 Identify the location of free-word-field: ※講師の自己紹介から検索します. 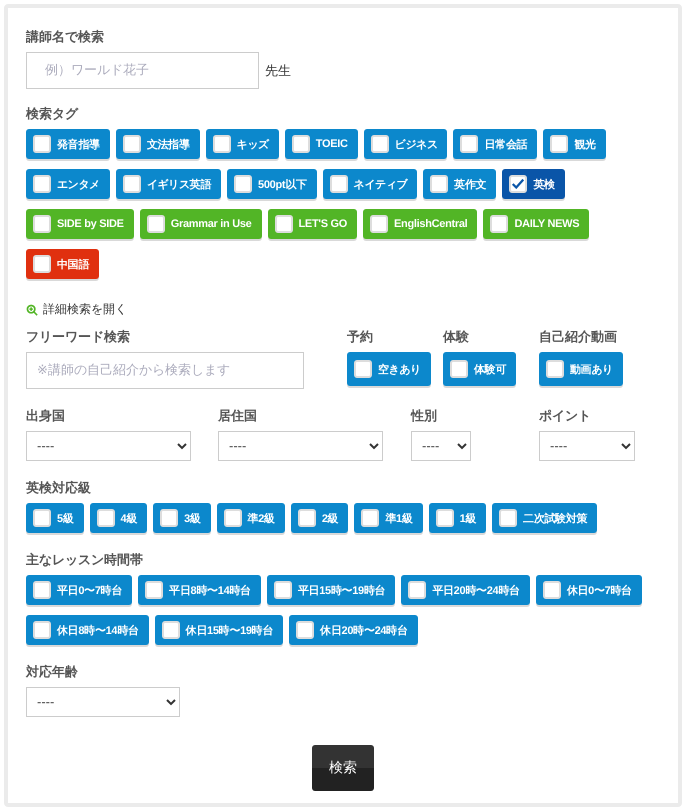
(165, 370).